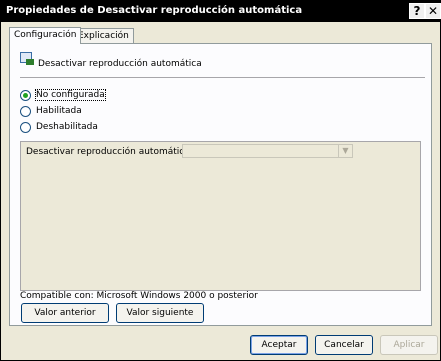 The image size is (441, 361). What do you see at coordinates (67, 127) in the screenshot?
I see `radio-label: Deshabilitada` at bounding box center [67, 127].